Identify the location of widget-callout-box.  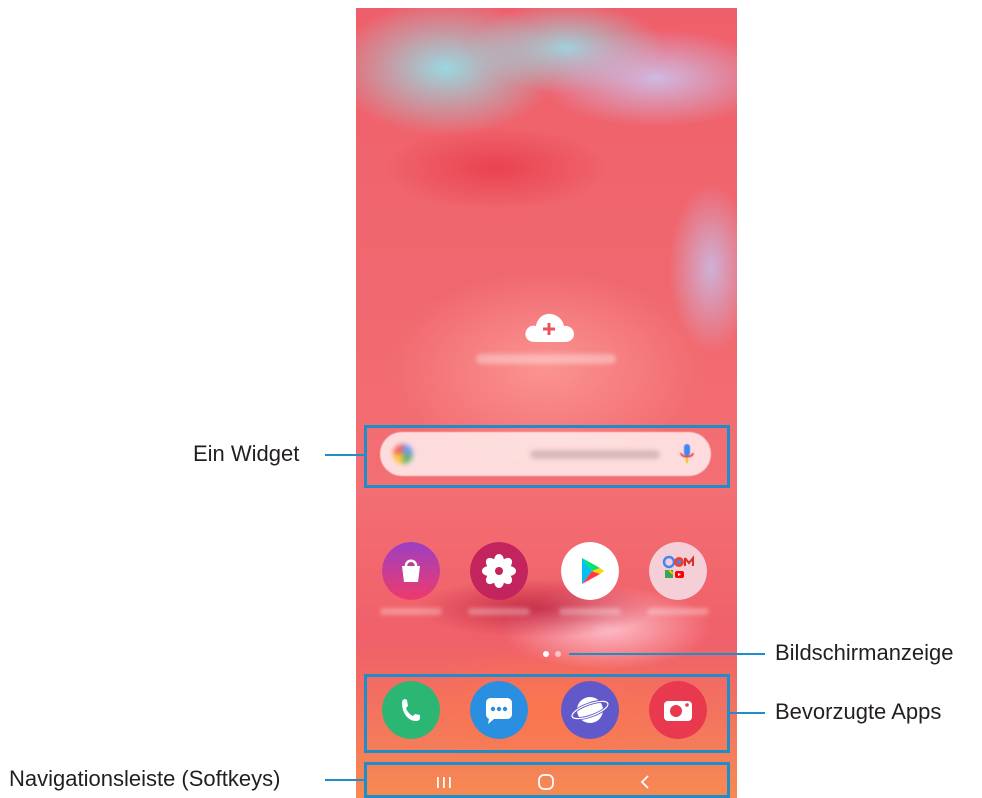
(547, 456).